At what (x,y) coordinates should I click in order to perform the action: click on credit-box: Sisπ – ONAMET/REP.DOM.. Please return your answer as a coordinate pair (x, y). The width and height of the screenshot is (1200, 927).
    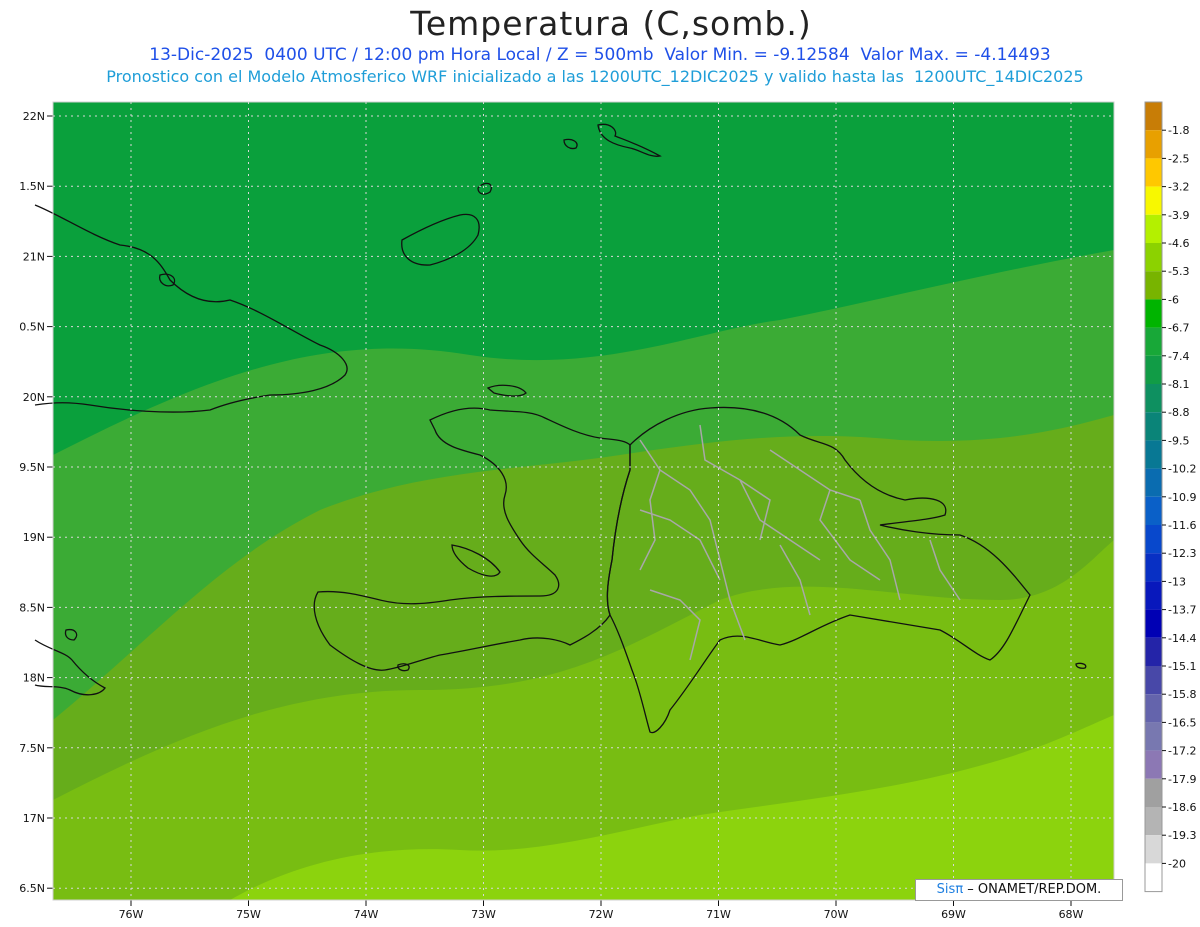
    Looking at the image, I should click on (1019, 890).